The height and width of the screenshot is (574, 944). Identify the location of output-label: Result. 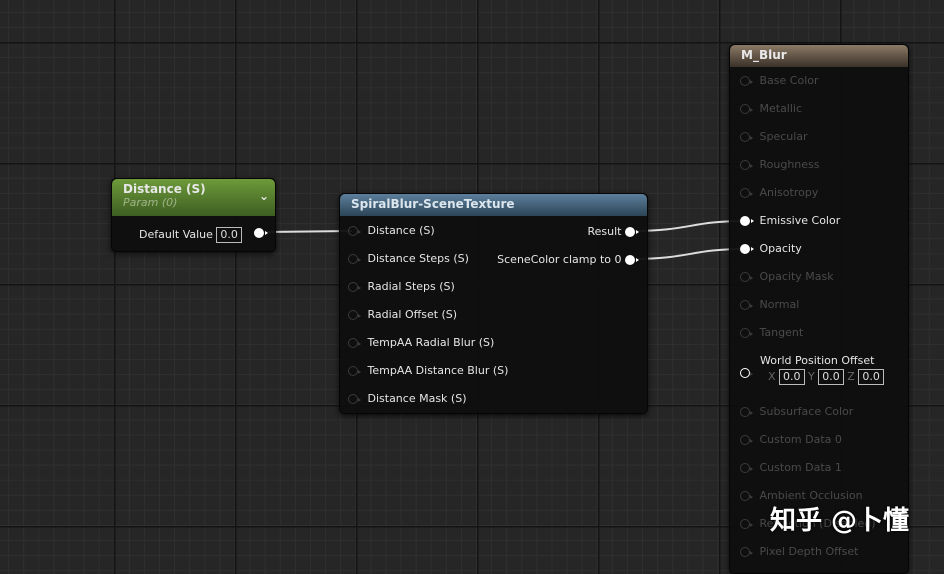
(604, 231).